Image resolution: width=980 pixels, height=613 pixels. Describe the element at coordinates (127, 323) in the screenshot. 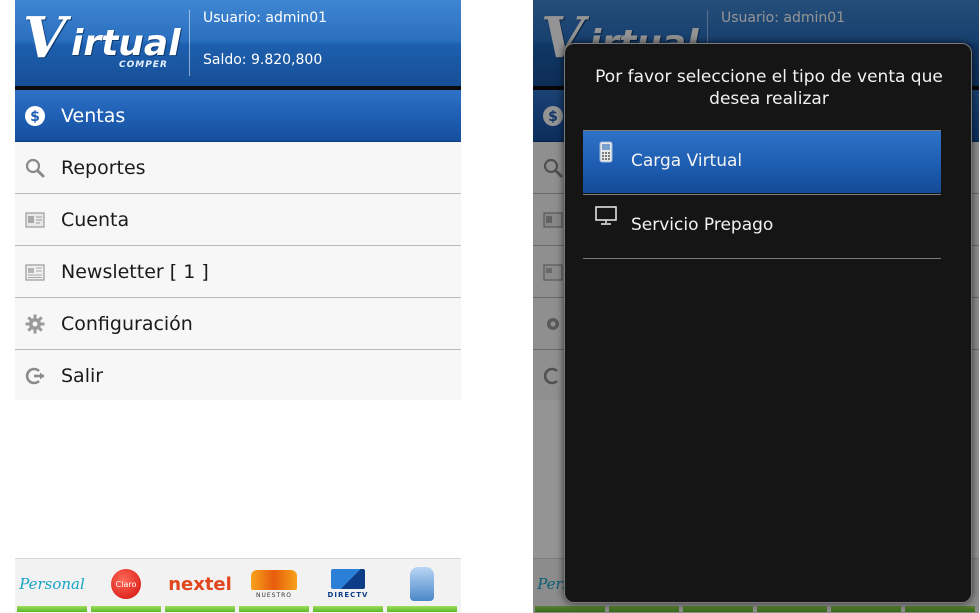

I see `menu-item-label: Configuración` at that location.